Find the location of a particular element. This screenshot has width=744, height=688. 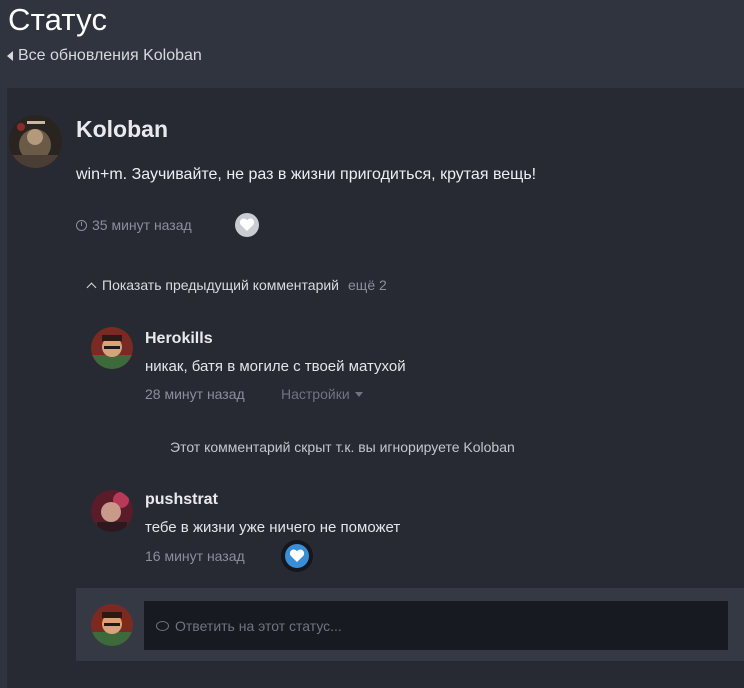

comment-settings-dropdown: Настройки is located at coordinates (322, 394).